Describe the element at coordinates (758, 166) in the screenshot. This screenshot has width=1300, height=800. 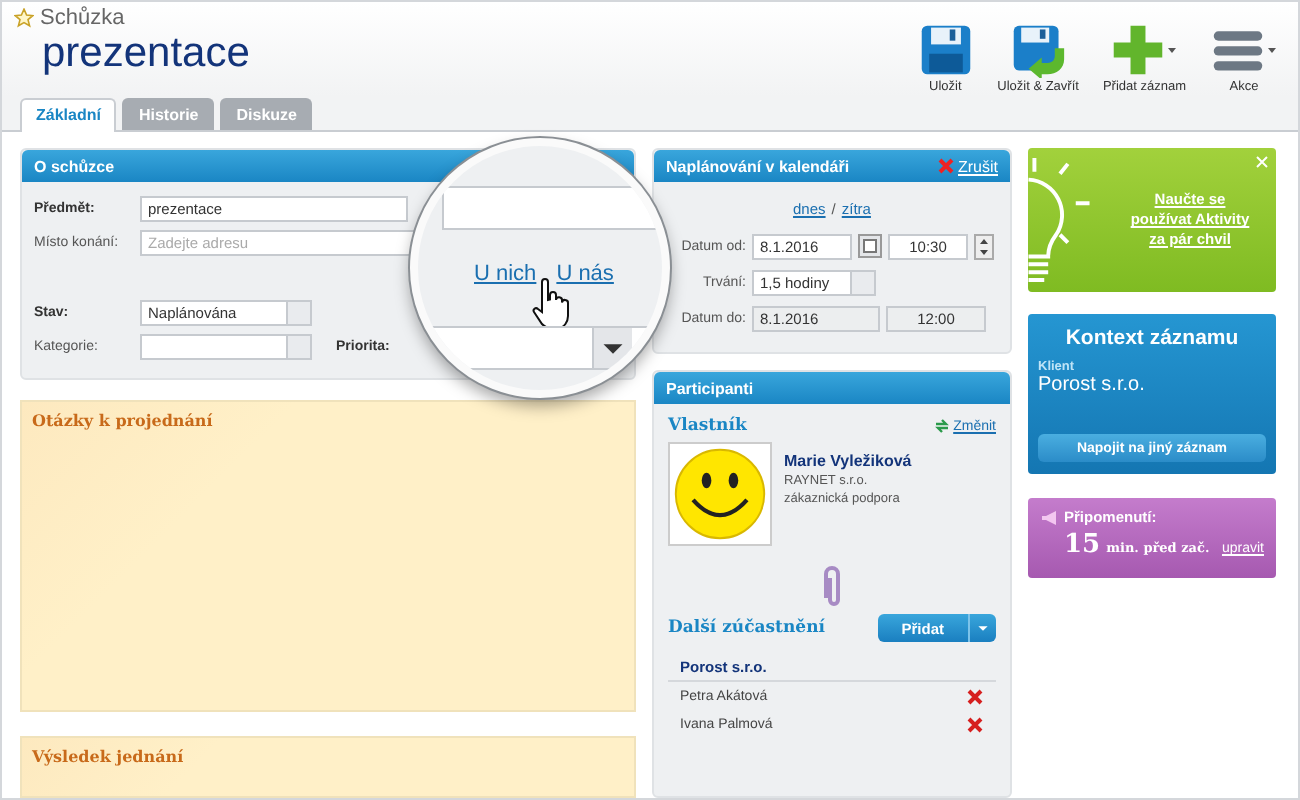
I see `panel-header: Naplánování v kalendáři` at that location.